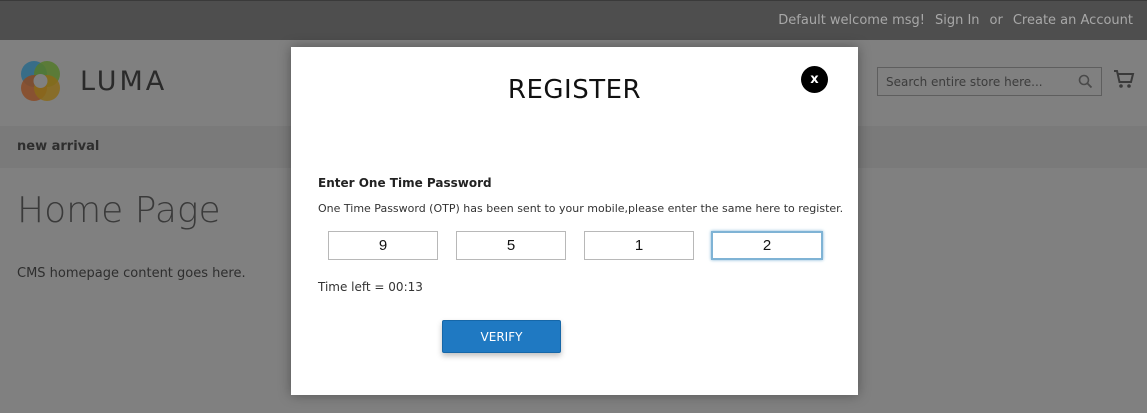 The image size is (1147, 413). I want to click on cms-content: CMS homepage content goes here., so click(131, 273).